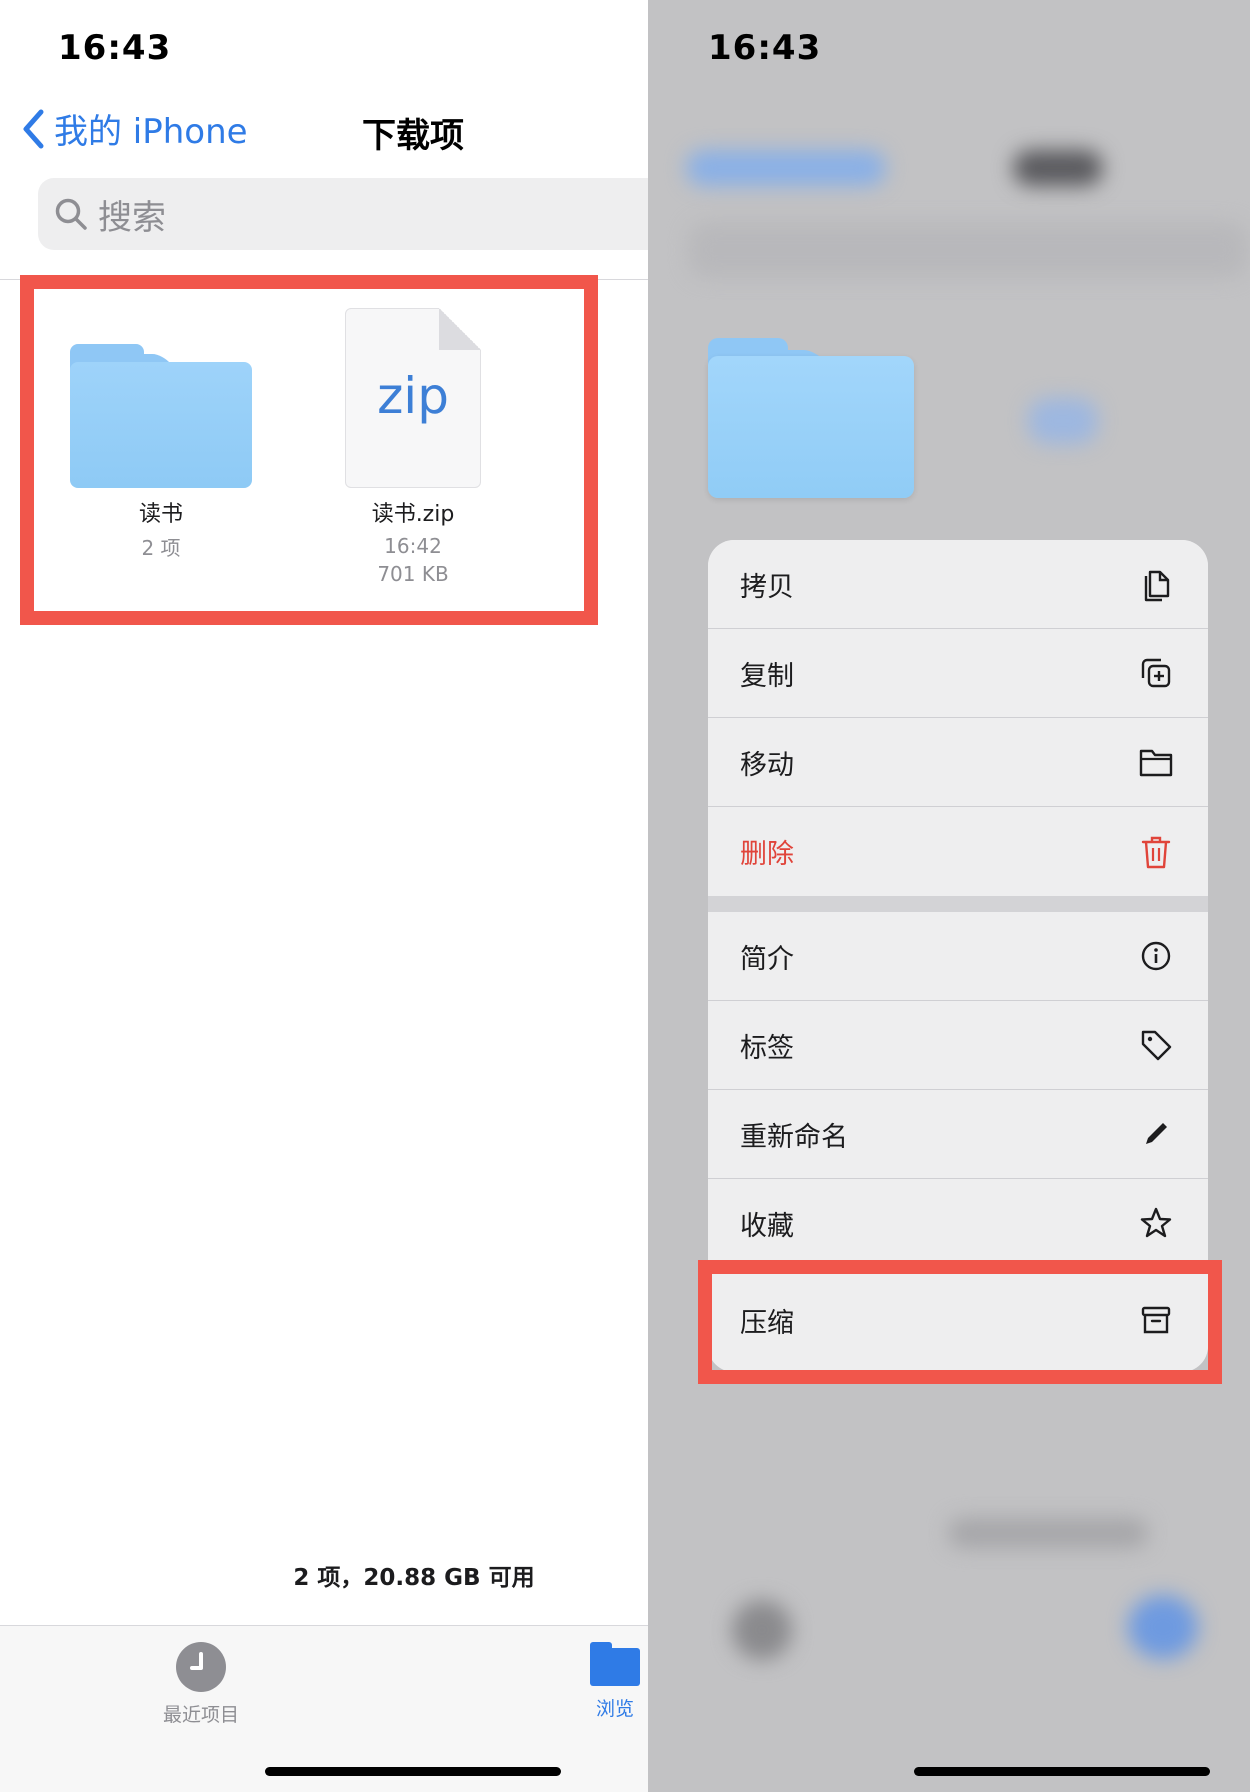 Image resolution: width=1250 pixels, height=1792 pixels. I want to click on blurred-recent-tab, so click(762, 1630).